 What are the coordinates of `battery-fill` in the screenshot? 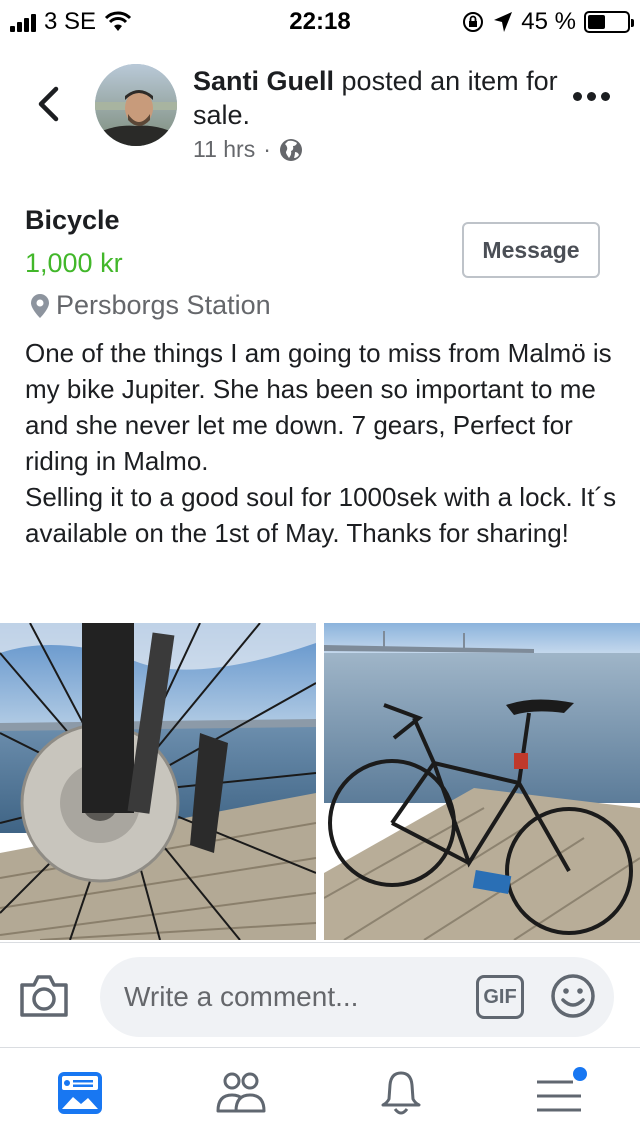 It's located at (597, 22).